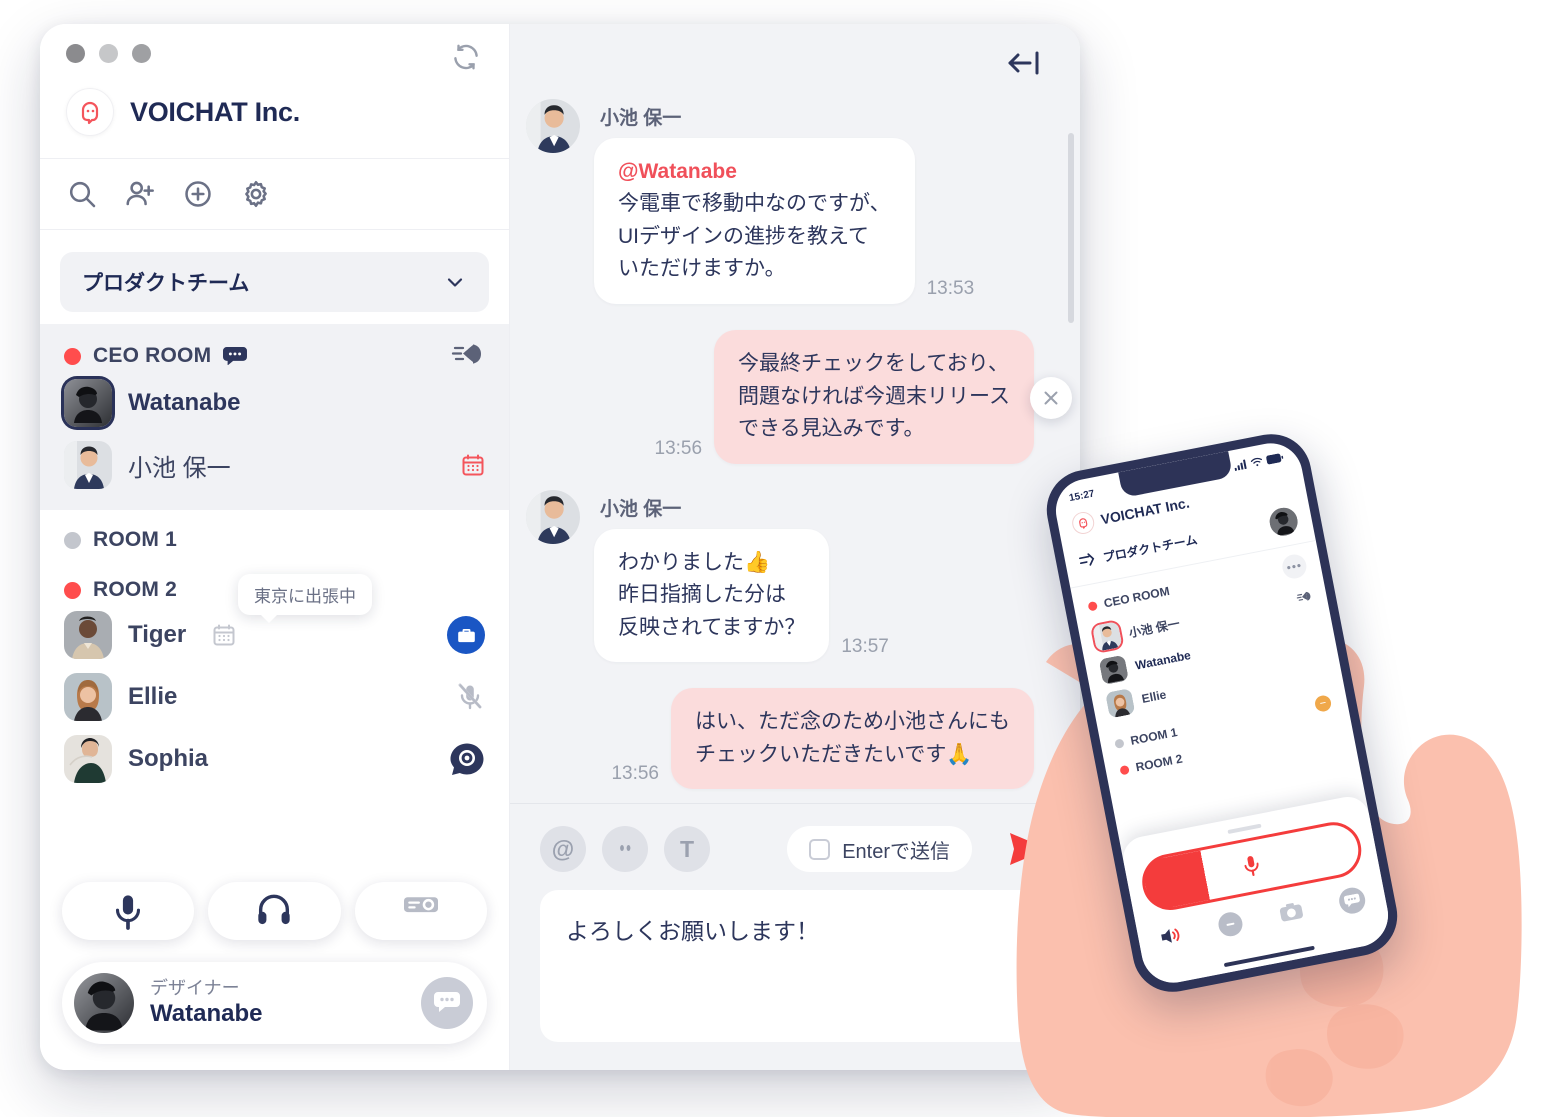  What do you see at coordinates (1071, 227) in the screenshot?
I see `chat-scrollbar` at bounding box center [1071, 227].